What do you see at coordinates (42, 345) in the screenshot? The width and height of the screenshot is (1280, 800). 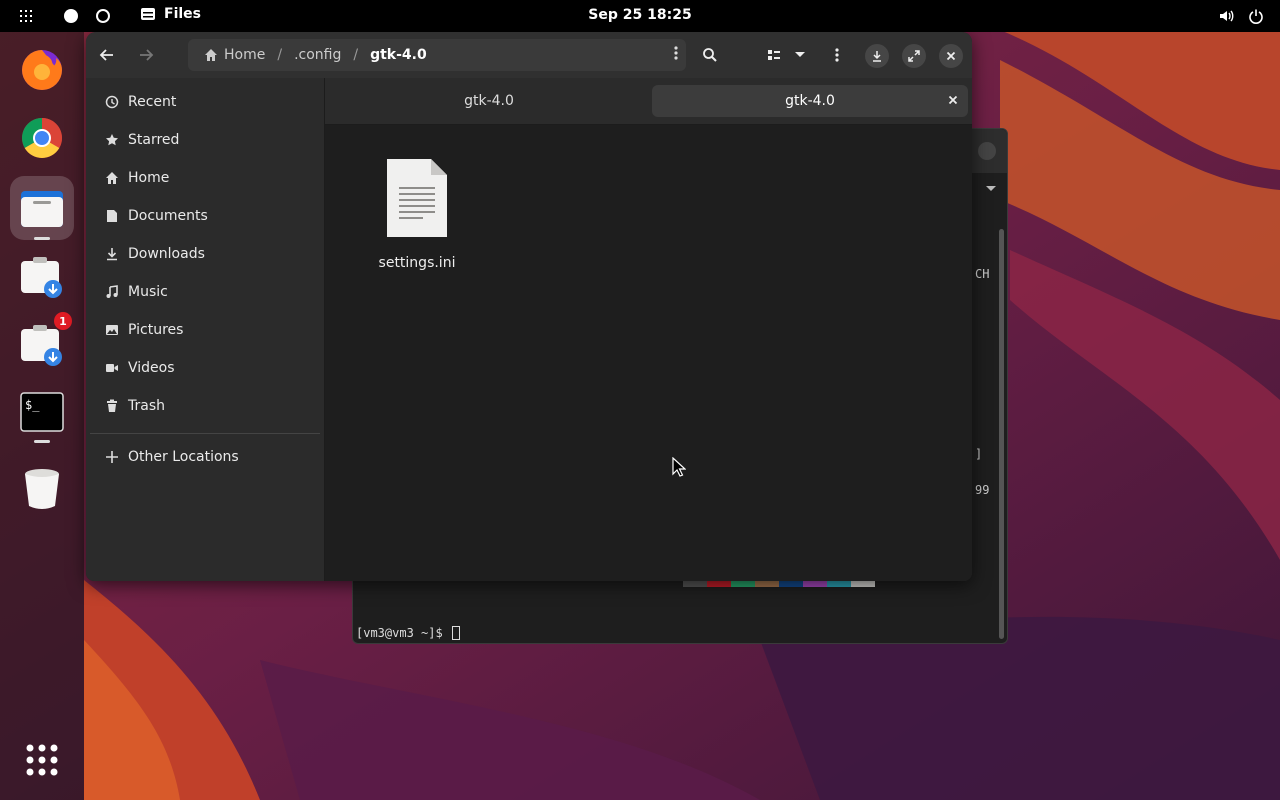 I see `dock-installer-updates: 1` at bounding box center [42, 345].